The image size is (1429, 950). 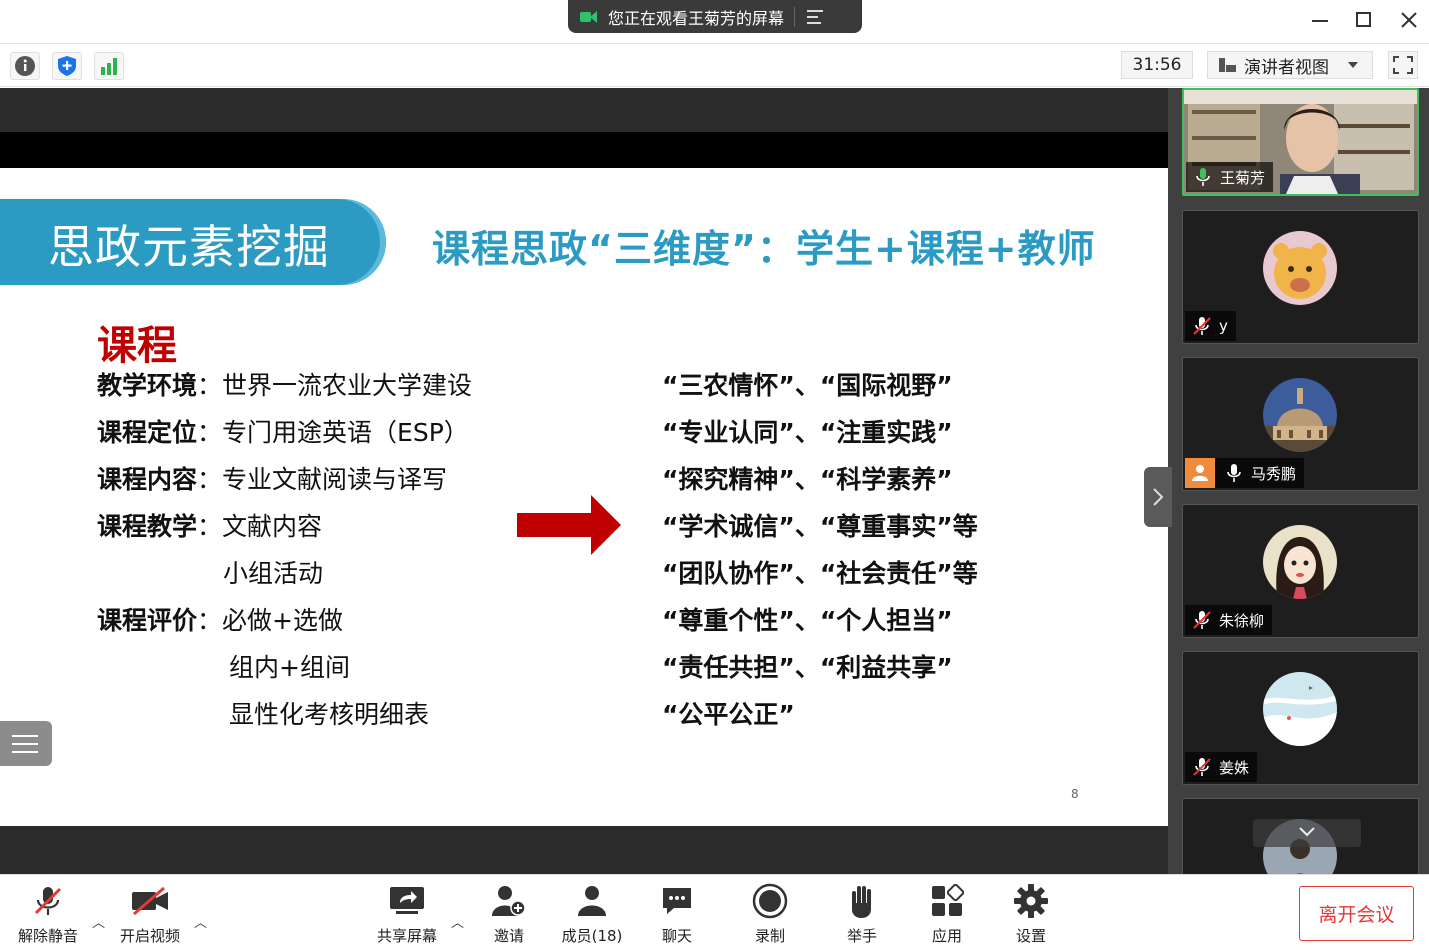 I want to click on meeting-info-button, so click(x=25, y=66).